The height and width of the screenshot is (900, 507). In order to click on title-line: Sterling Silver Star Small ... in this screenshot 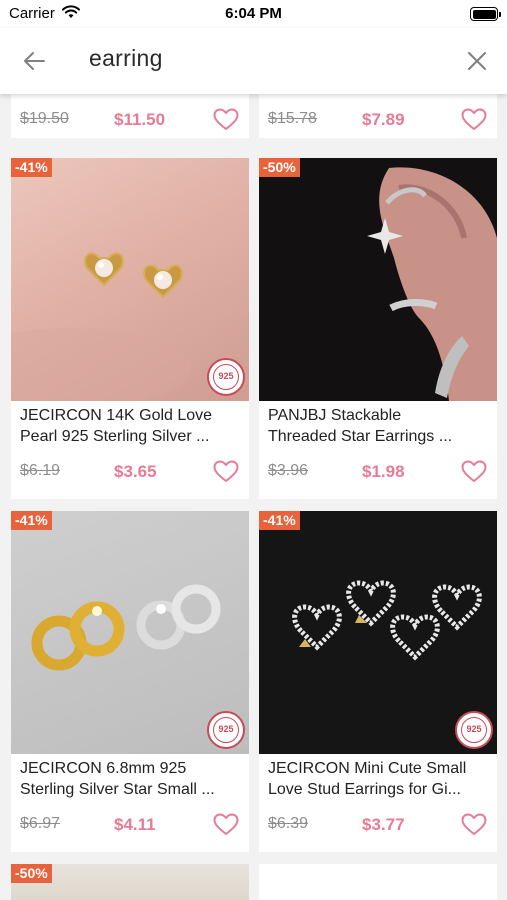, I will do `click(117, 789)`.